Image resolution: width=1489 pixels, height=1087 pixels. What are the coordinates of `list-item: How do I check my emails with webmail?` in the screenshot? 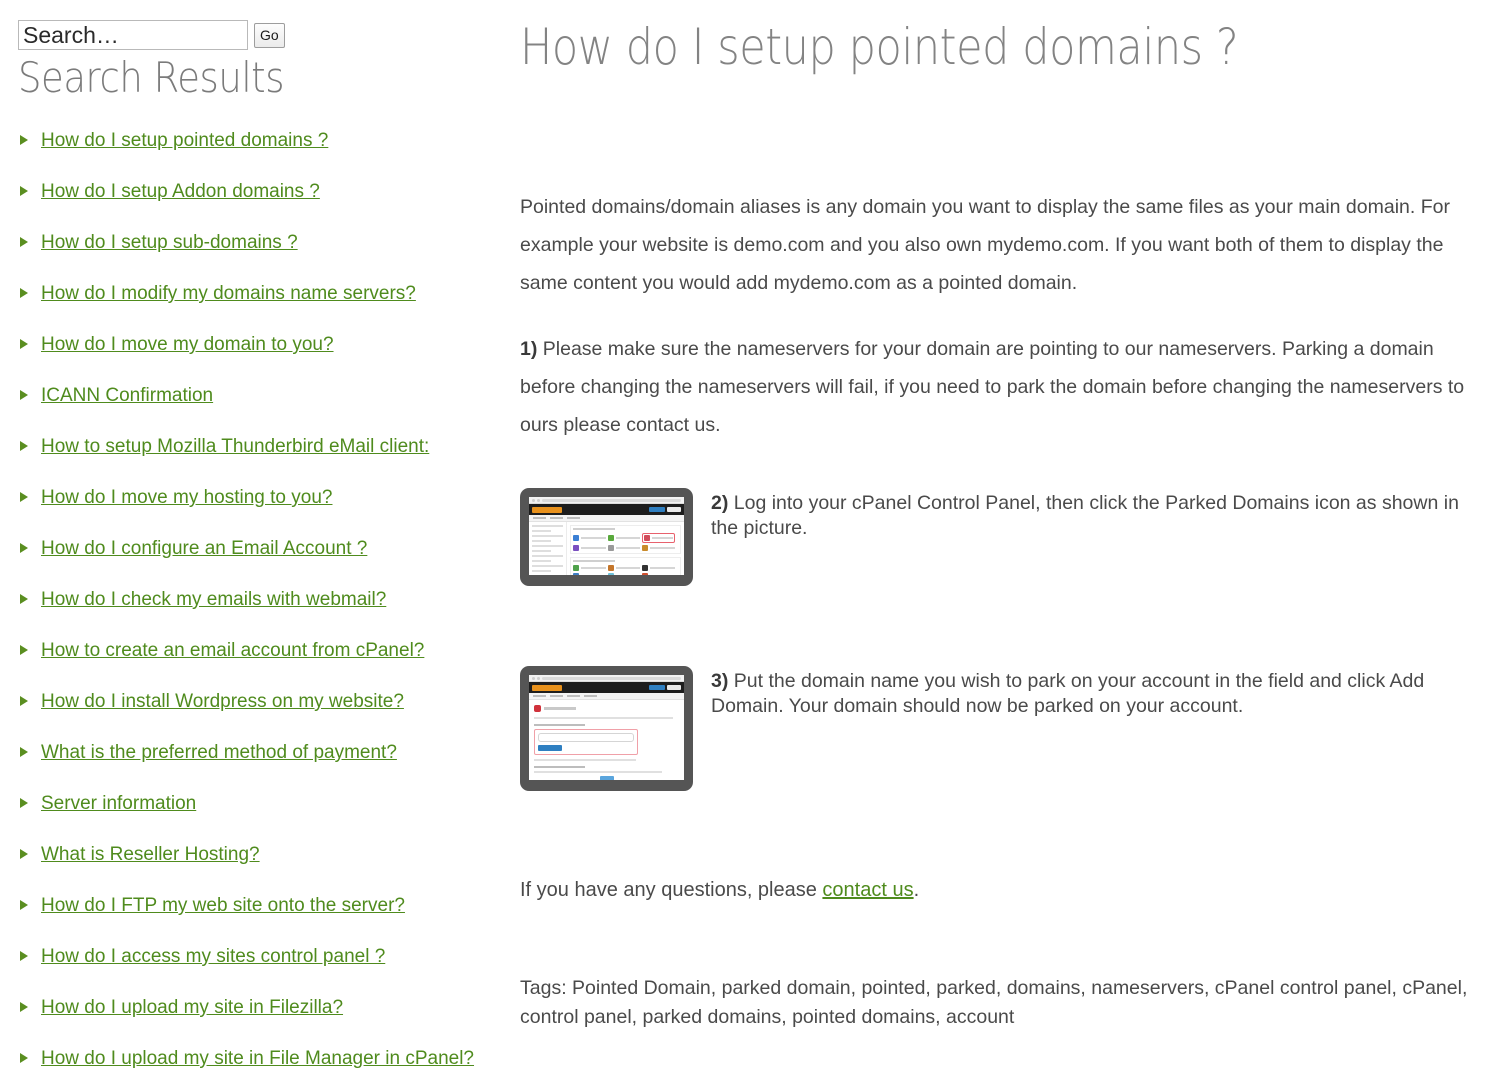 It's located at (259, 600).